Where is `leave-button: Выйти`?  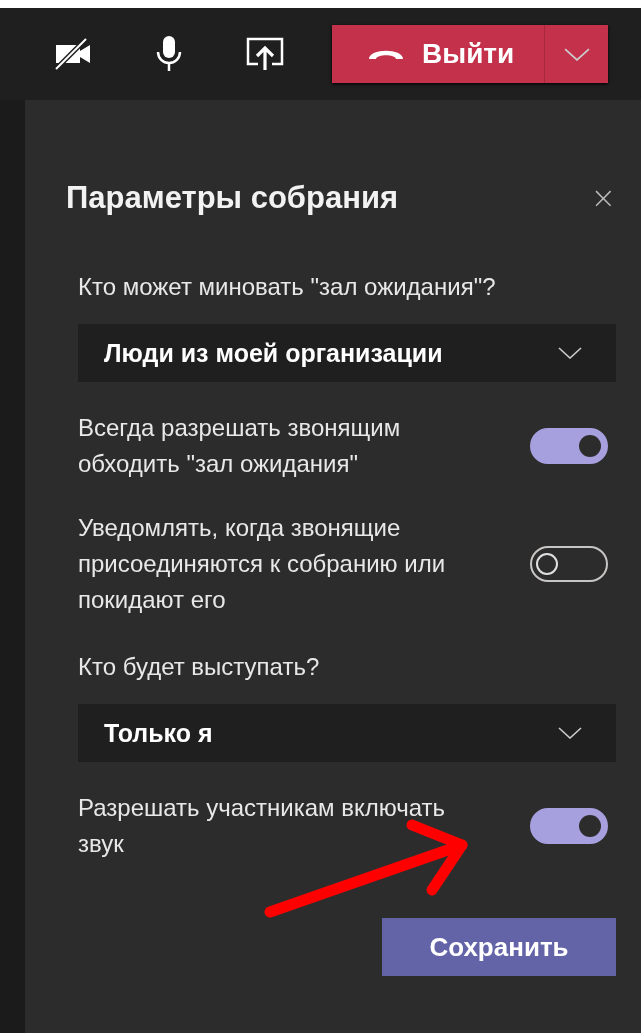
leave-button: Выйти is located at coordinates (439, 54).